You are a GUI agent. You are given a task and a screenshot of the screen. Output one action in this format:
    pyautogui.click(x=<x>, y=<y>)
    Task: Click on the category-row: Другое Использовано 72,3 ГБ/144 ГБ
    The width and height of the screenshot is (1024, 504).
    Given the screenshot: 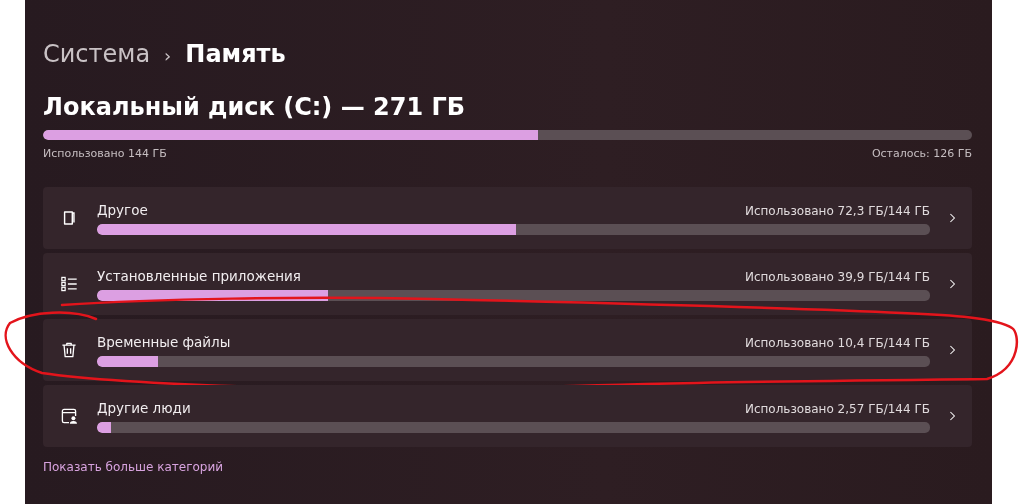 What is the action you would take?
    pyautogui.click(x=507, y=218)
    